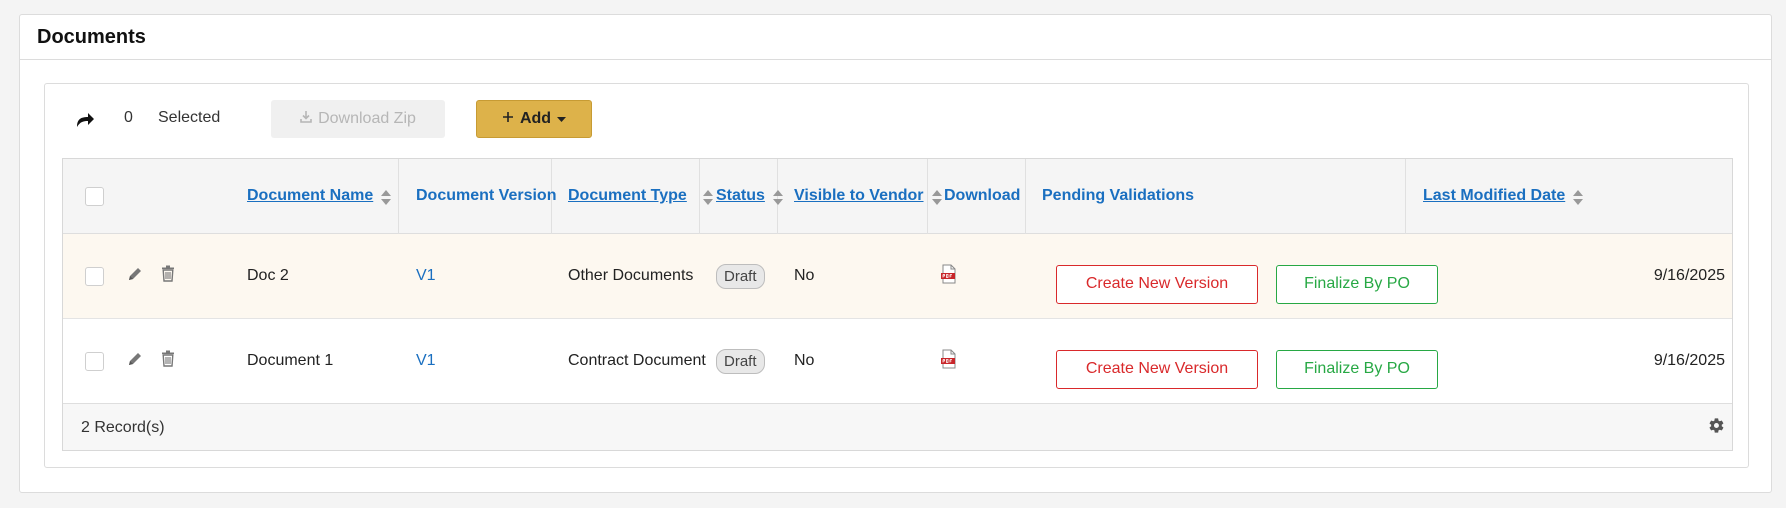  I want to click on panel-header: Documents, so click(895, 37).